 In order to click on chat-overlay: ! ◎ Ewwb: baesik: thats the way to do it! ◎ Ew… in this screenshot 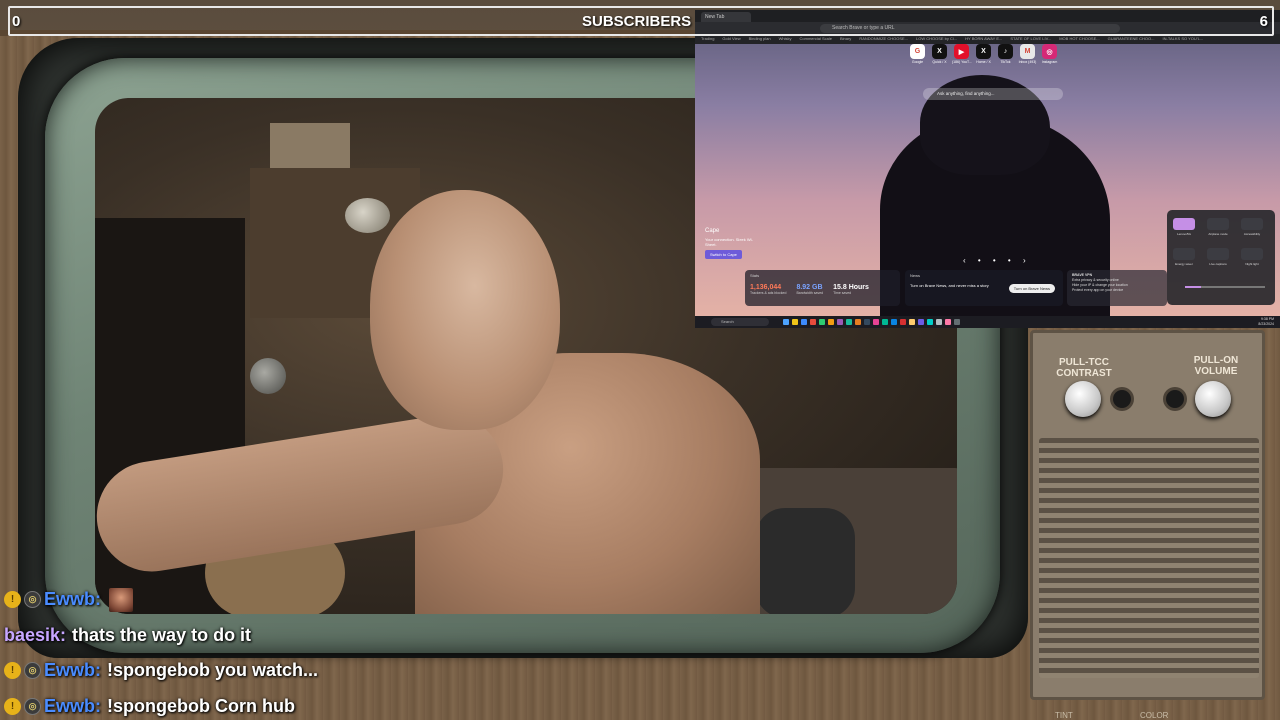, I will do `click(264, 651)`.